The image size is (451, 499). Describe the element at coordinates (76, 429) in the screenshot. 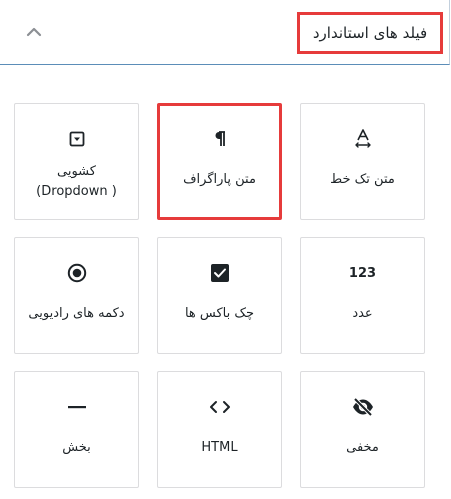

I see `field-tile-section: بخش` at that location.